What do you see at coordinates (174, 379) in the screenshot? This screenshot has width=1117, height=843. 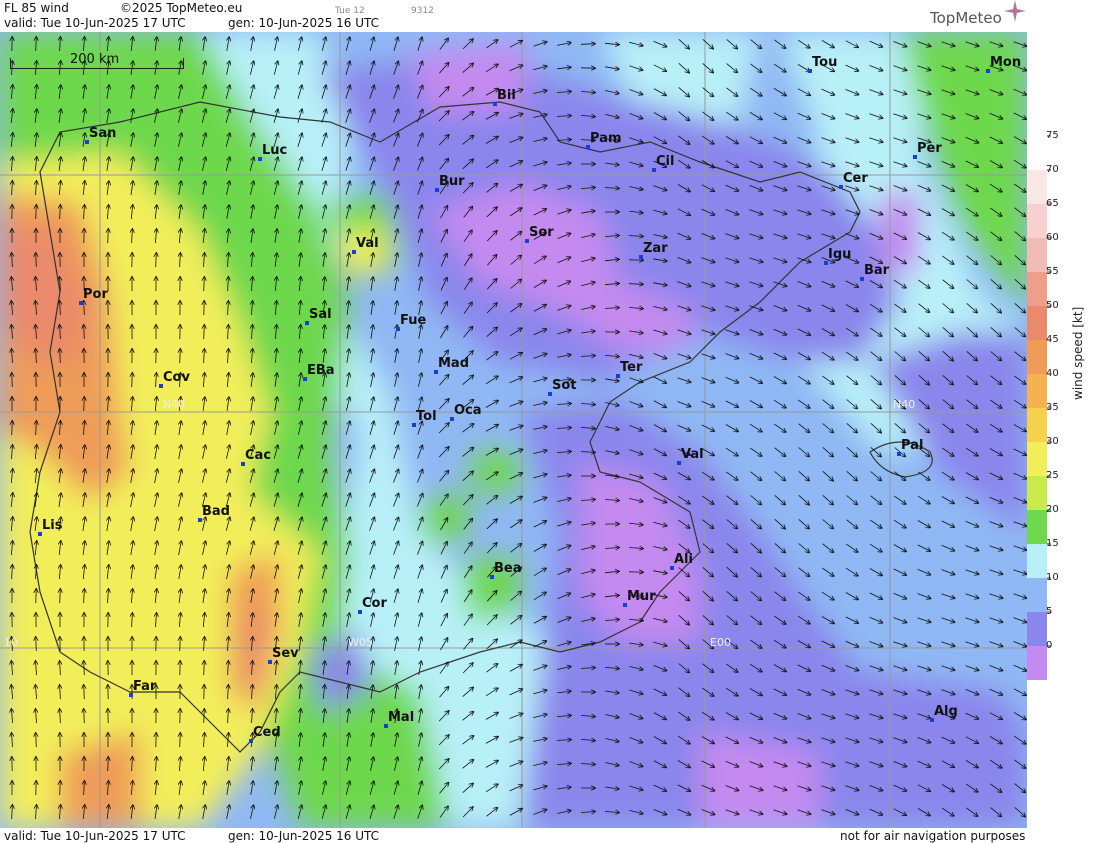 I see `city-marker: Cov` at bounding box center [174, 379].